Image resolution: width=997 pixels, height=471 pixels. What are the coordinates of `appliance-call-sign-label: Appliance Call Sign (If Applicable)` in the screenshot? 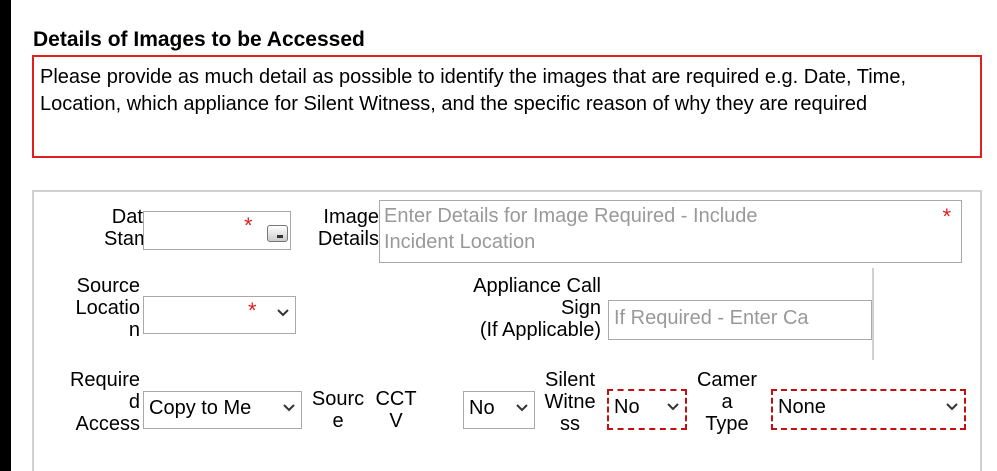 It's located at (537, 308).